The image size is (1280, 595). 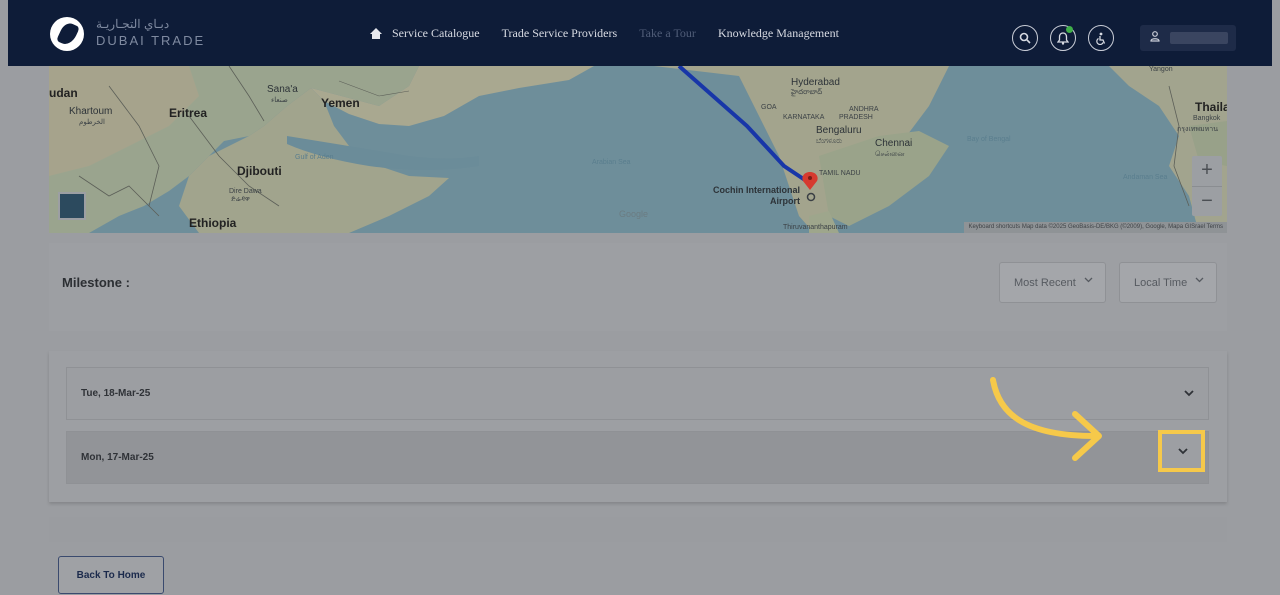 I want to click on map-label-hyderabad-local: హైదరాబాద్, so click(x=807, y=92).